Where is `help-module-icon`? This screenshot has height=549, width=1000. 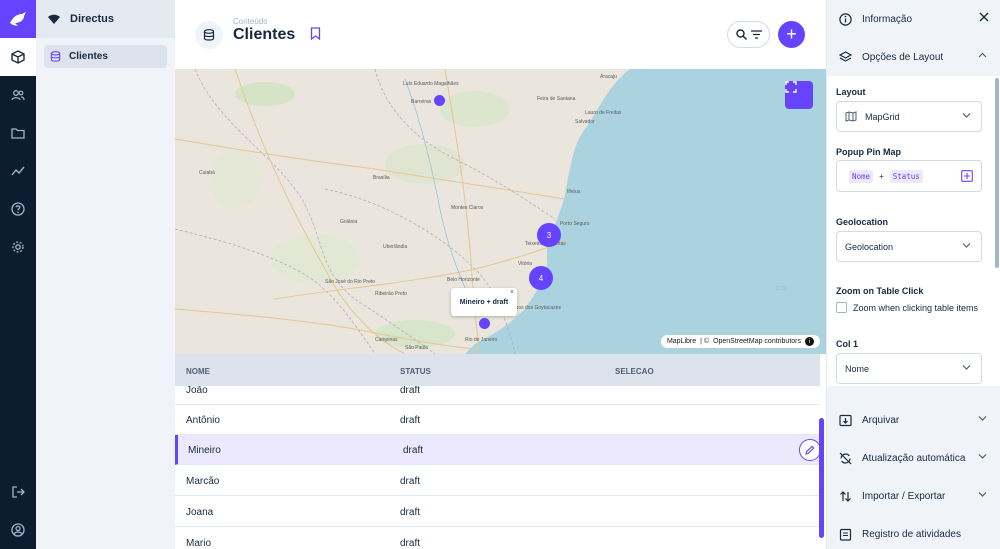 help-module-icon is located at coordinates (18, 209).